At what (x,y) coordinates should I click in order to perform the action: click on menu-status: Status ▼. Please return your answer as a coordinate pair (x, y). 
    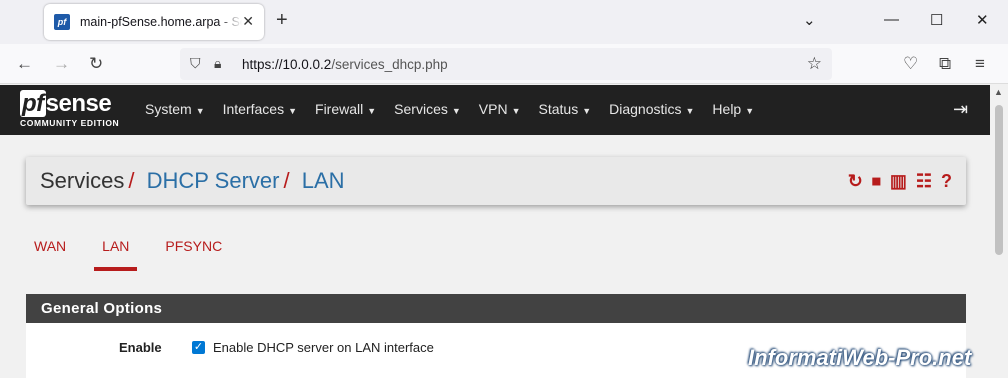
    Looking at the image, I should click on (565, 109).